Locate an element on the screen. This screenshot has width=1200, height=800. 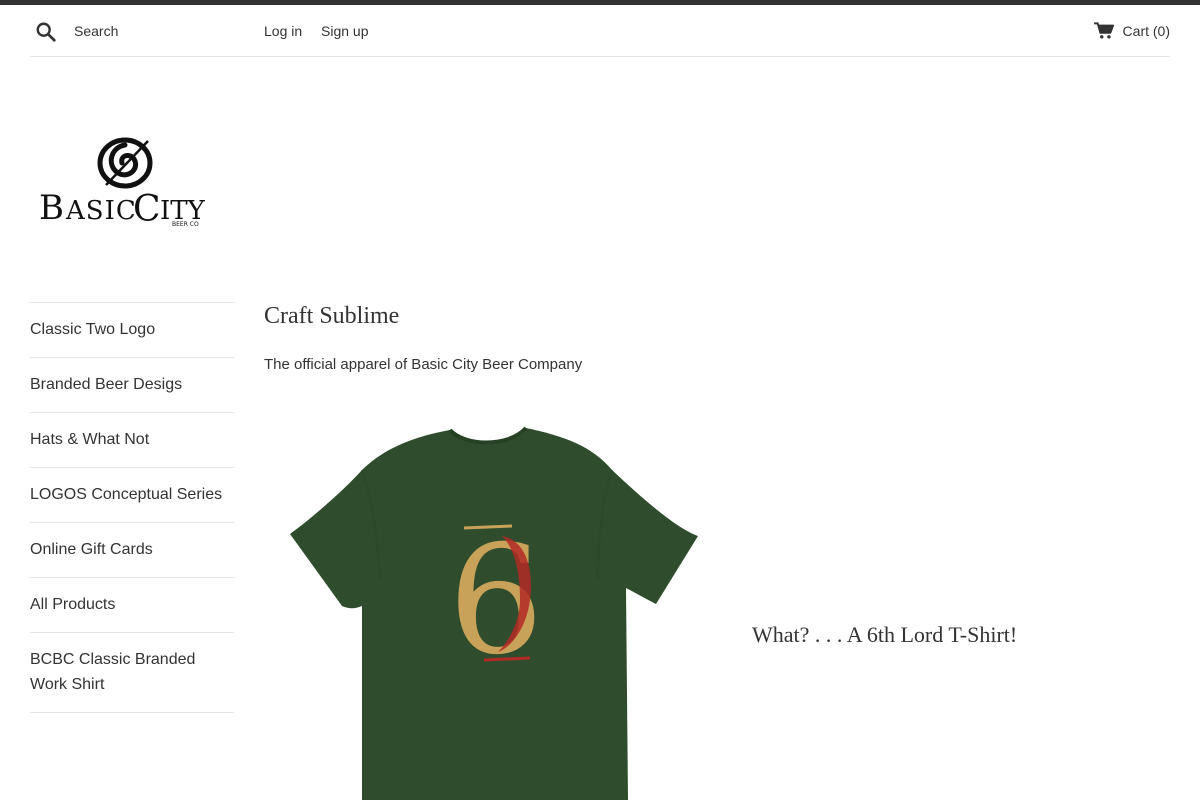
sidebar-item-label: Online Gift Cards is located at coordinates (91, 549).